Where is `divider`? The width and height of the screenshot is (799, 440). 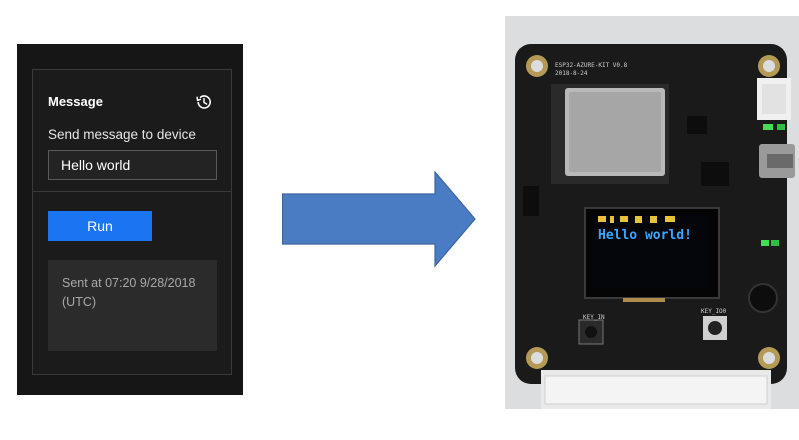
divider is located at coordinates (132, 191).